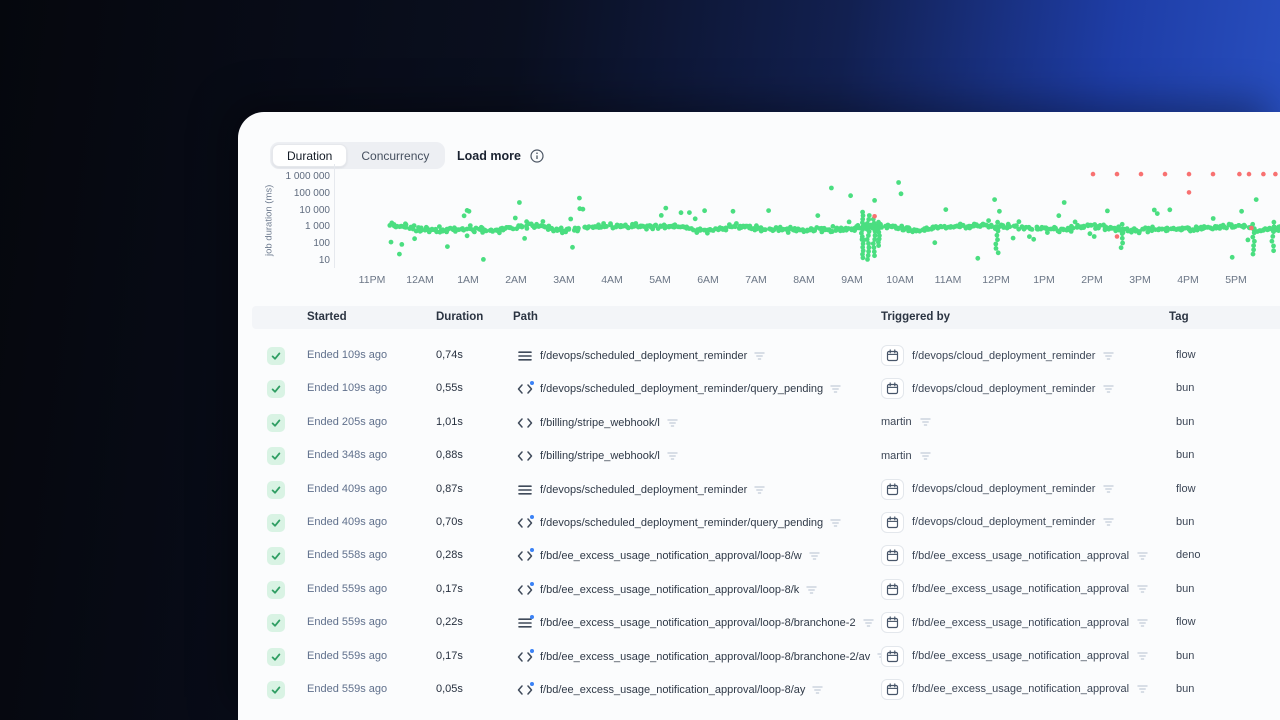 The image size is (1280, 720). I want to click on x-tick-label: 12PM, so click(996, 280).